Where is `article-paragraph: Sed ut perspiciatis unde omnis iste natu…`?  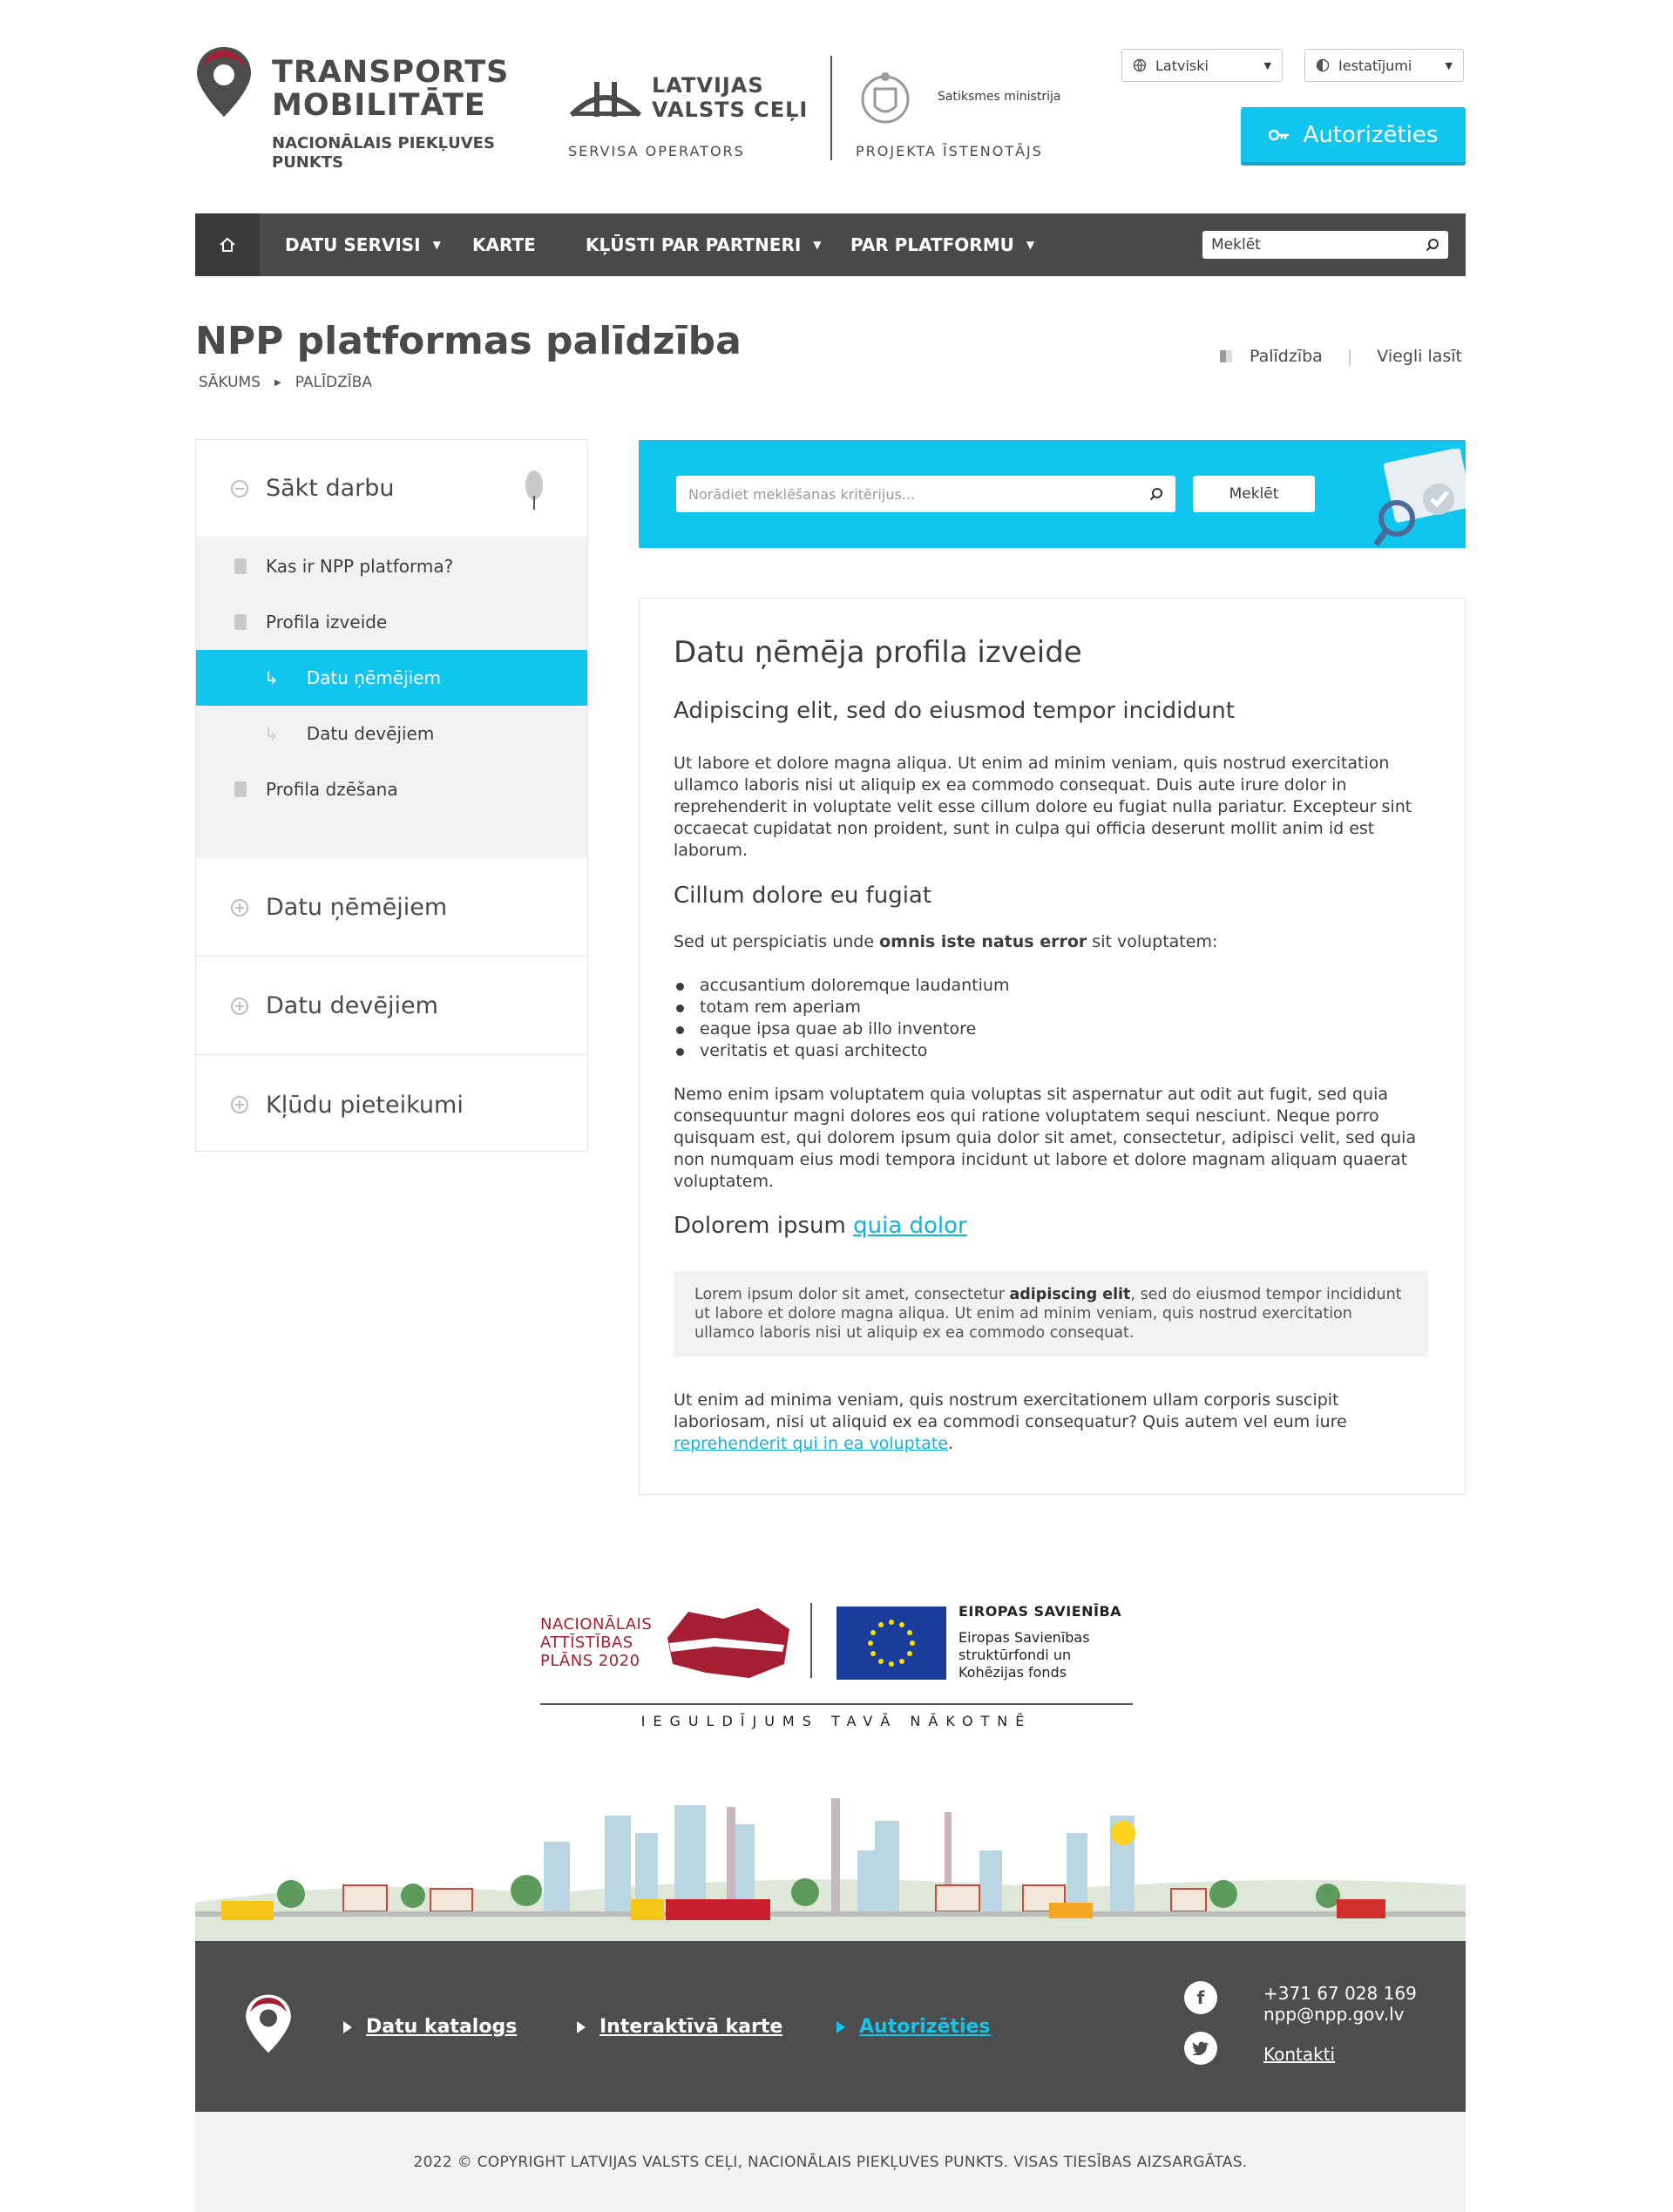
article-paragraph: Sed ut perspiciatis unde omnis iste natu… is located at coordinates (1051, 942).